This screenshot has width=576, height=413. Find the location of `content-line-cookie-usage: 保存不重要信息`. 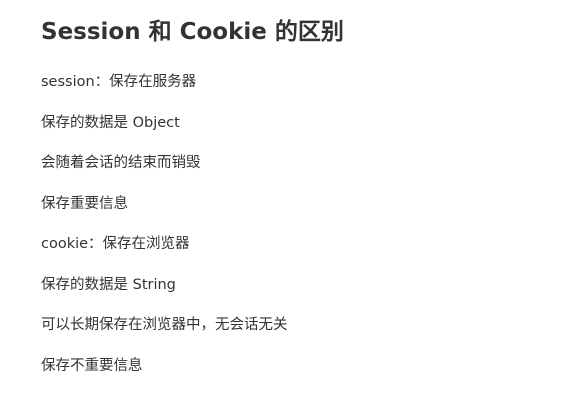

content-line-cookie-usage: 保存不重要信息 is located at coordinates (92, 365).